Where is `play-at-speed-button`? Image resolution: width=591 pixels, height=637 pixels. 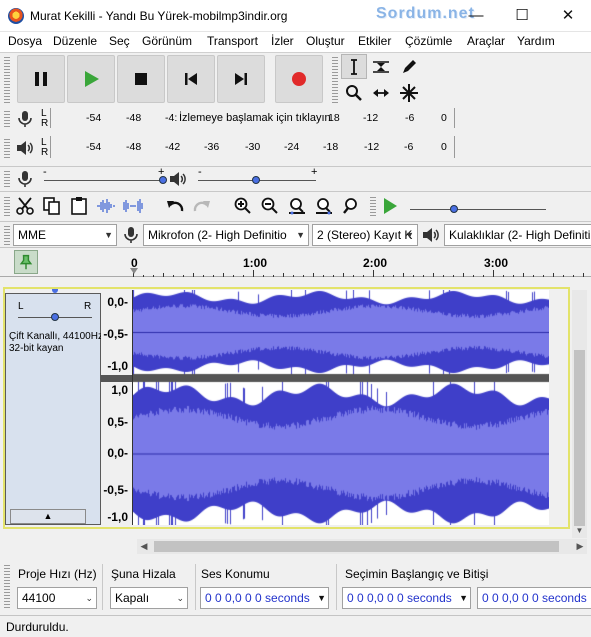
play-at-speed-button is located at coordinates (390, 206).